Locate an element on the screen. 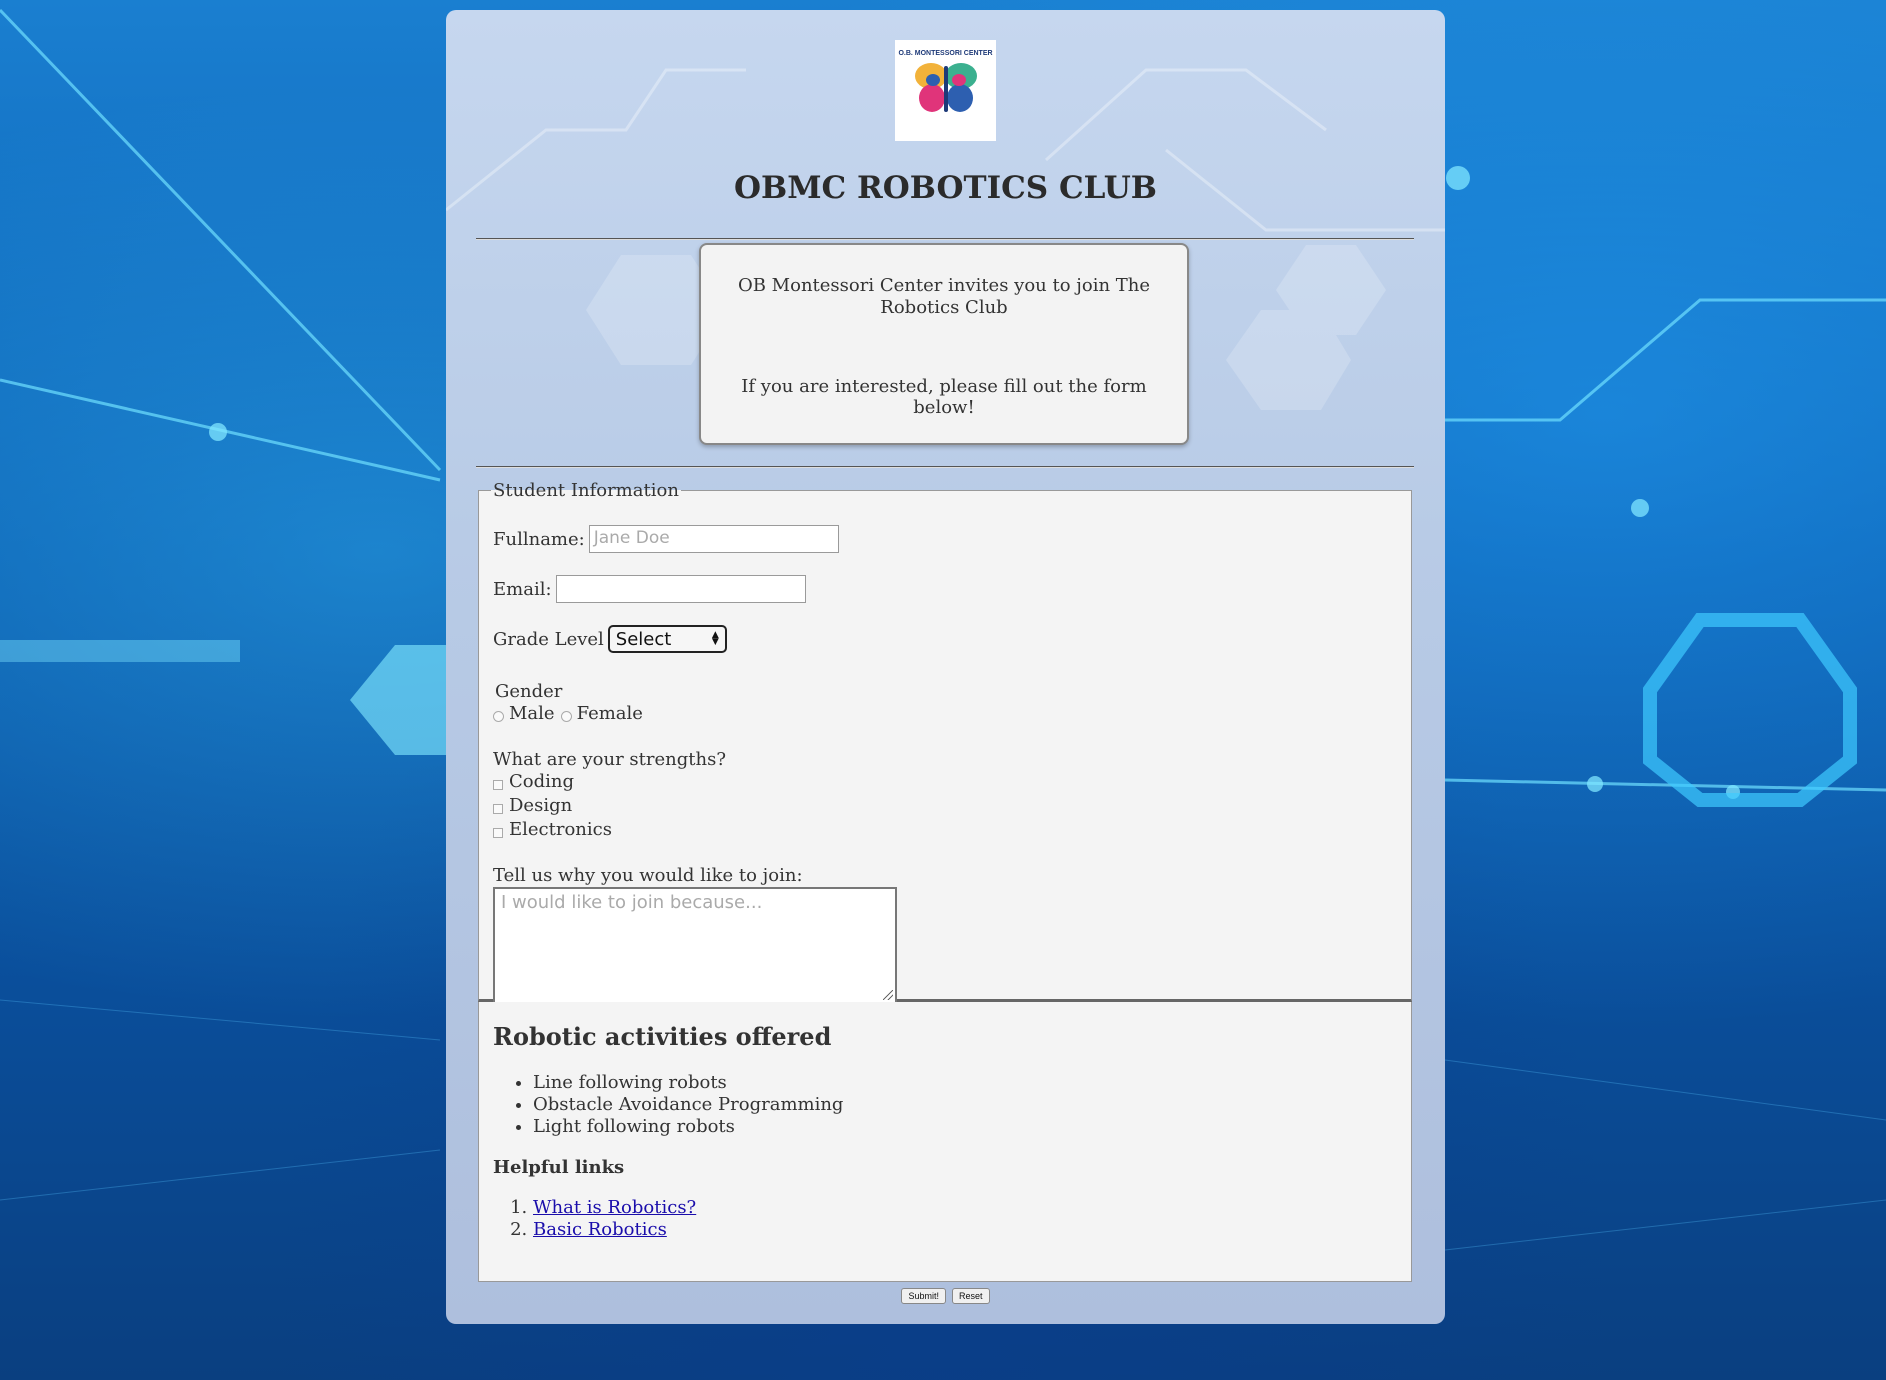 Image resolution: width=1886 pixels, height=1380 pixels. design-checkbox is located at coordinates (498, 808).